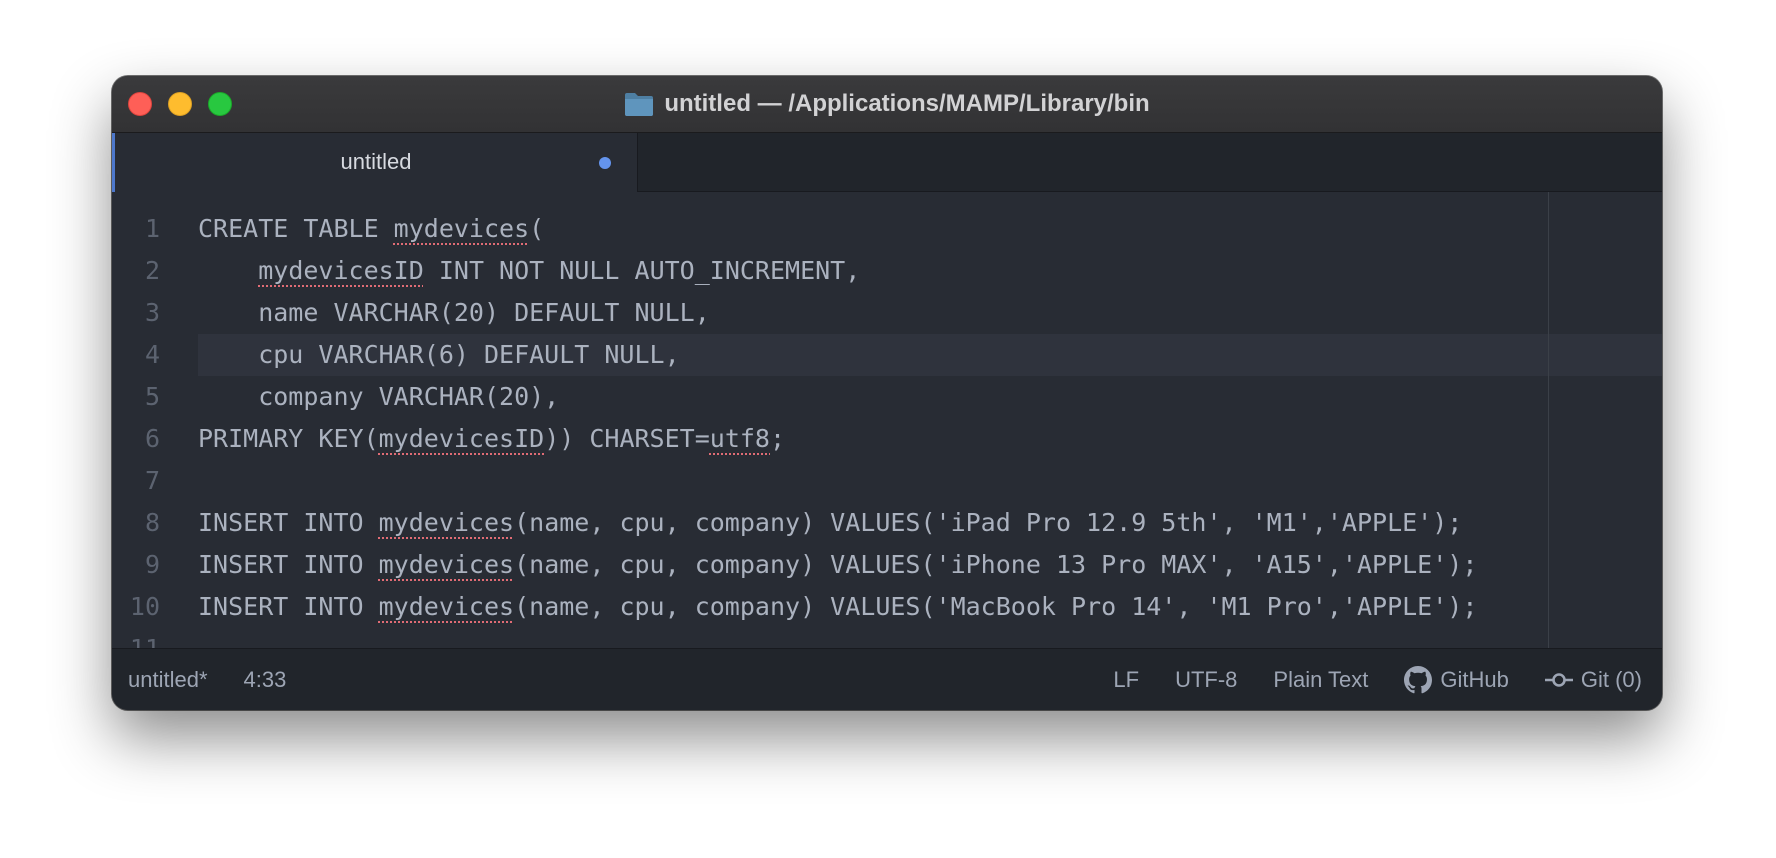 The height and width of the screenshot is (858, 1776). Describe the element at coordinates (439, 354) in the screenshot. I see `code-token: cpu VARCHAR(6) DEFAULT NULL,` at that location.